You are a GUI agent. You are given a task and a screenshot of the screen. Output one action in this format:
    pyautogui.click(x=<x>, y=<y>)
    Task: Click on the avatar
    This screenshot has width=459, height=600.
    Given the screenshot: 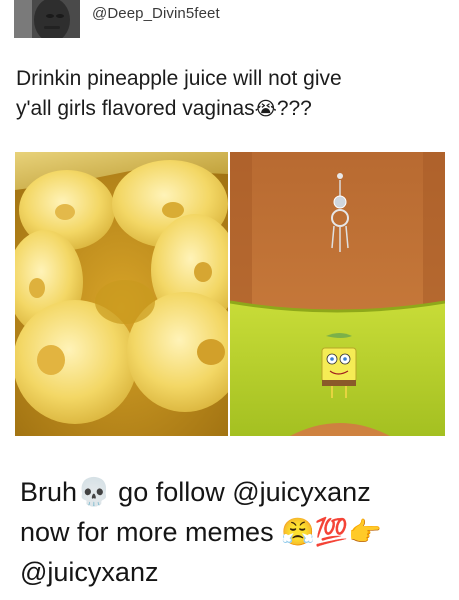 What is the action you would take?
    pyautogui.click(x=47, y=19)
    